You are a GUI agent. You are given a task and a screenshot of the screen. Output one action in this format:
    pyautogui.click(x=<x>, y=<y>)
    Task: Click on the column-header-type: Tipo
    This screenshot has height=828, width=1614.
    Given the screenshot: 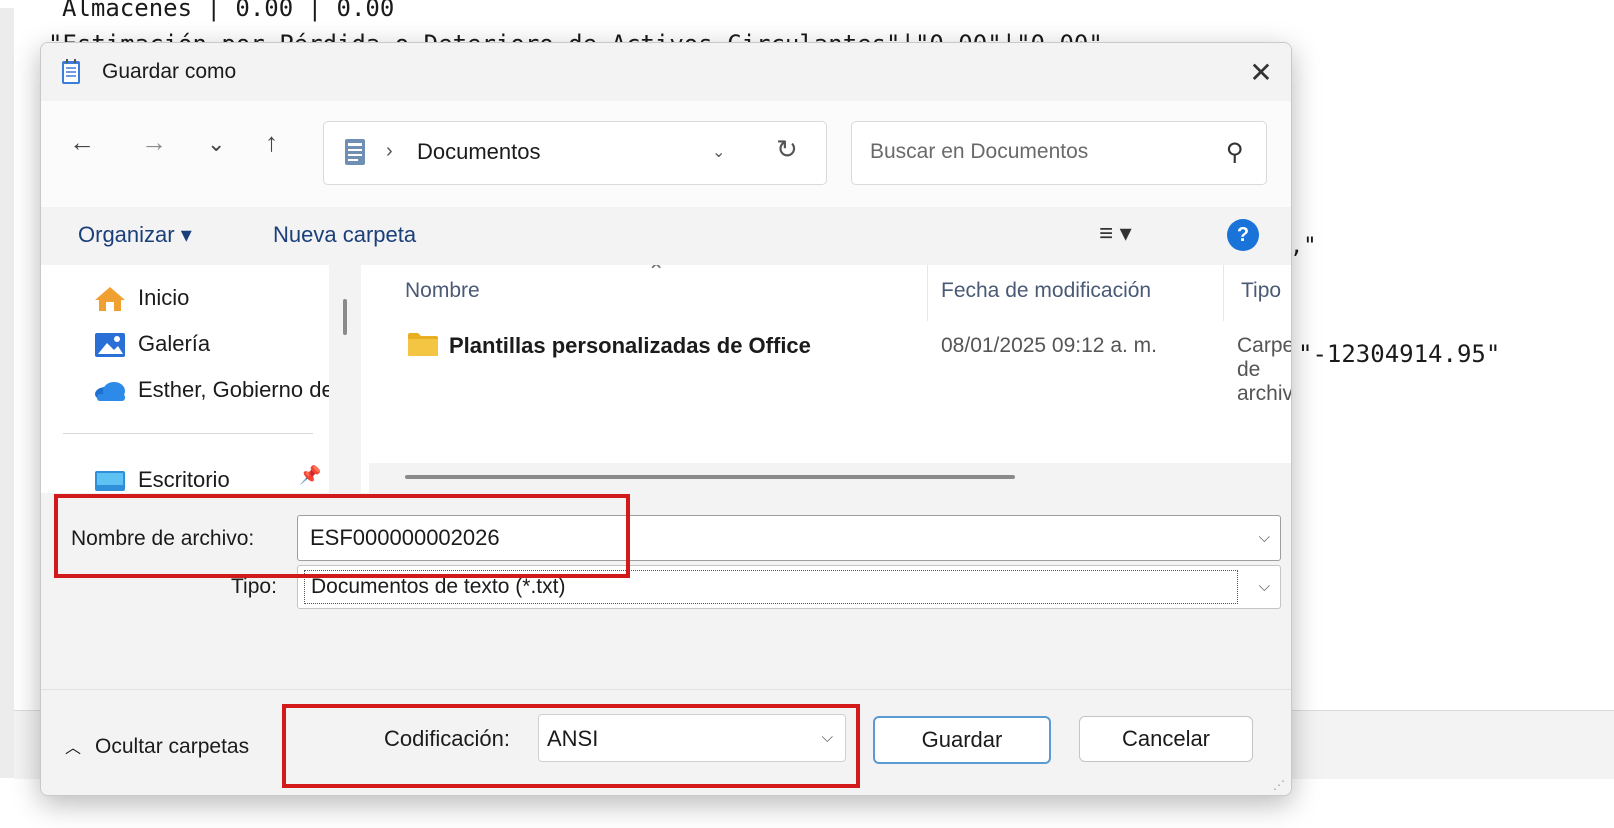 What is the action you would take?
    pyautogui.click(x=1261, y=291)
    